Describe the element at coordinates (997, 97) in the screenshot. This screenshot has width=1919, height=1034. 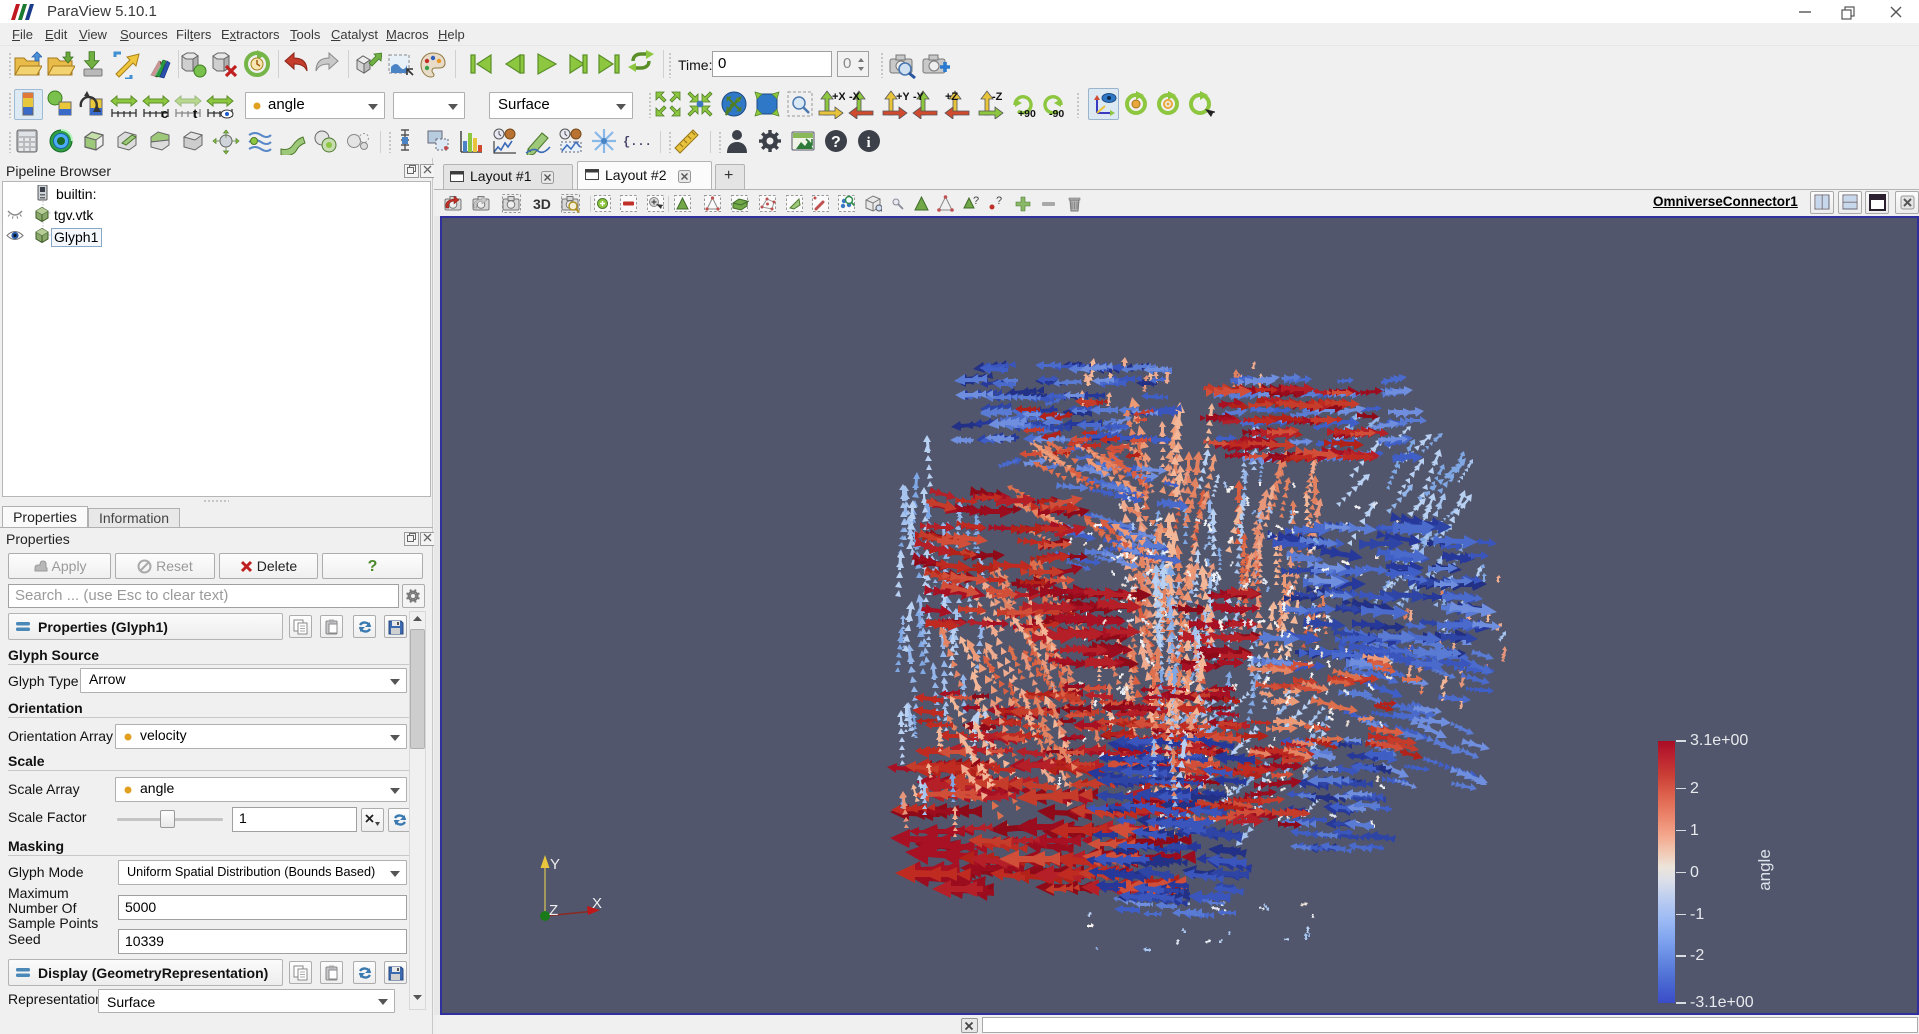
I see `svg-text: -Z` at that location.